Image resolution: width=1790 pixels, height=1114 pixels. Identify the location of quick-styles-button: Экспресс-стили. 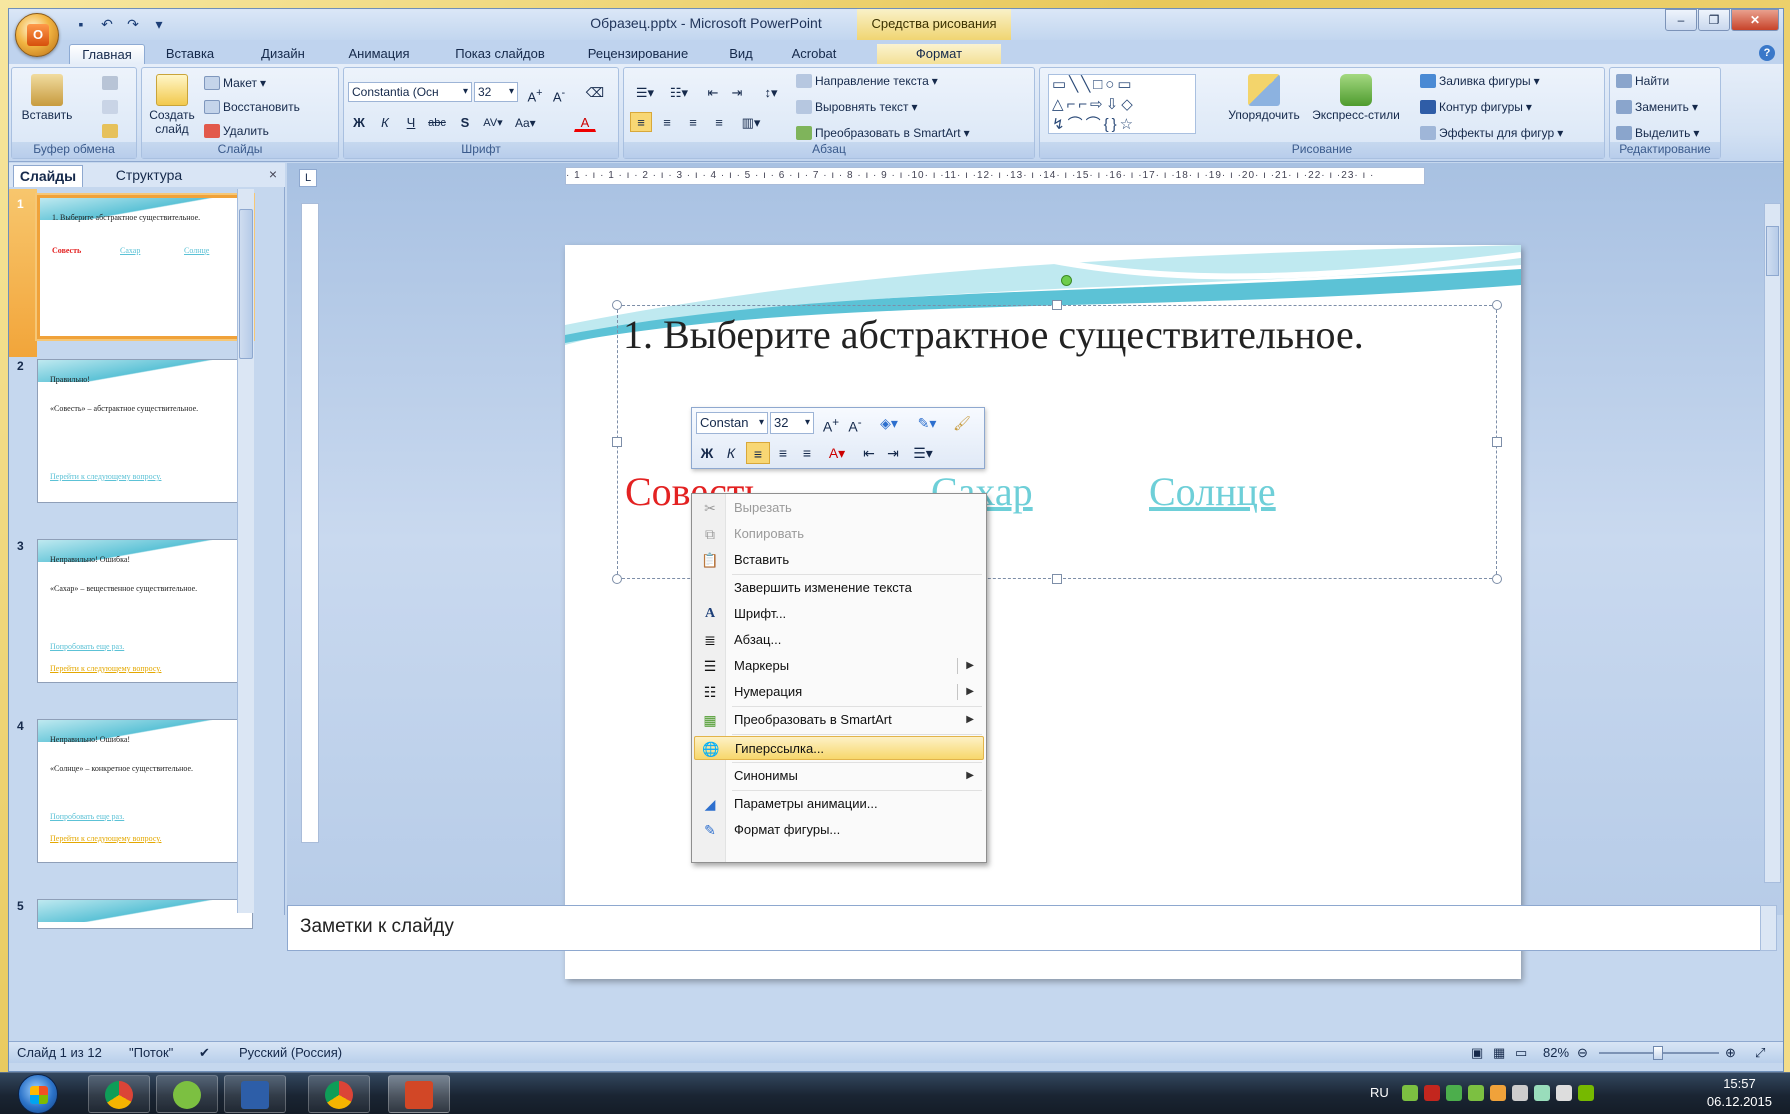
(1356, 98).